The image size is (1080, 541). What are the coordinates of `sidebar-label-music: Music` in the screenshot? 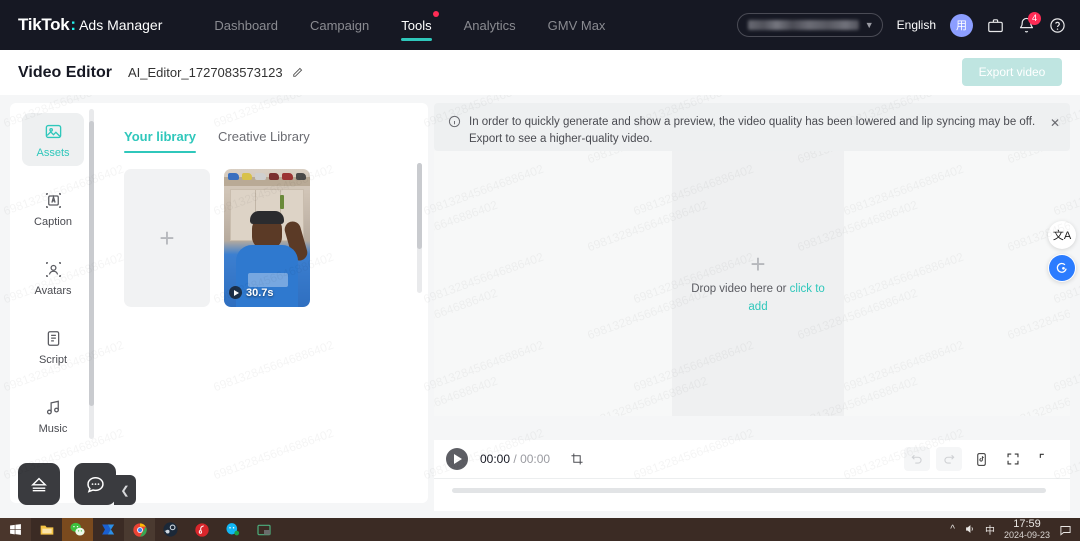 It's located at (53, 429).